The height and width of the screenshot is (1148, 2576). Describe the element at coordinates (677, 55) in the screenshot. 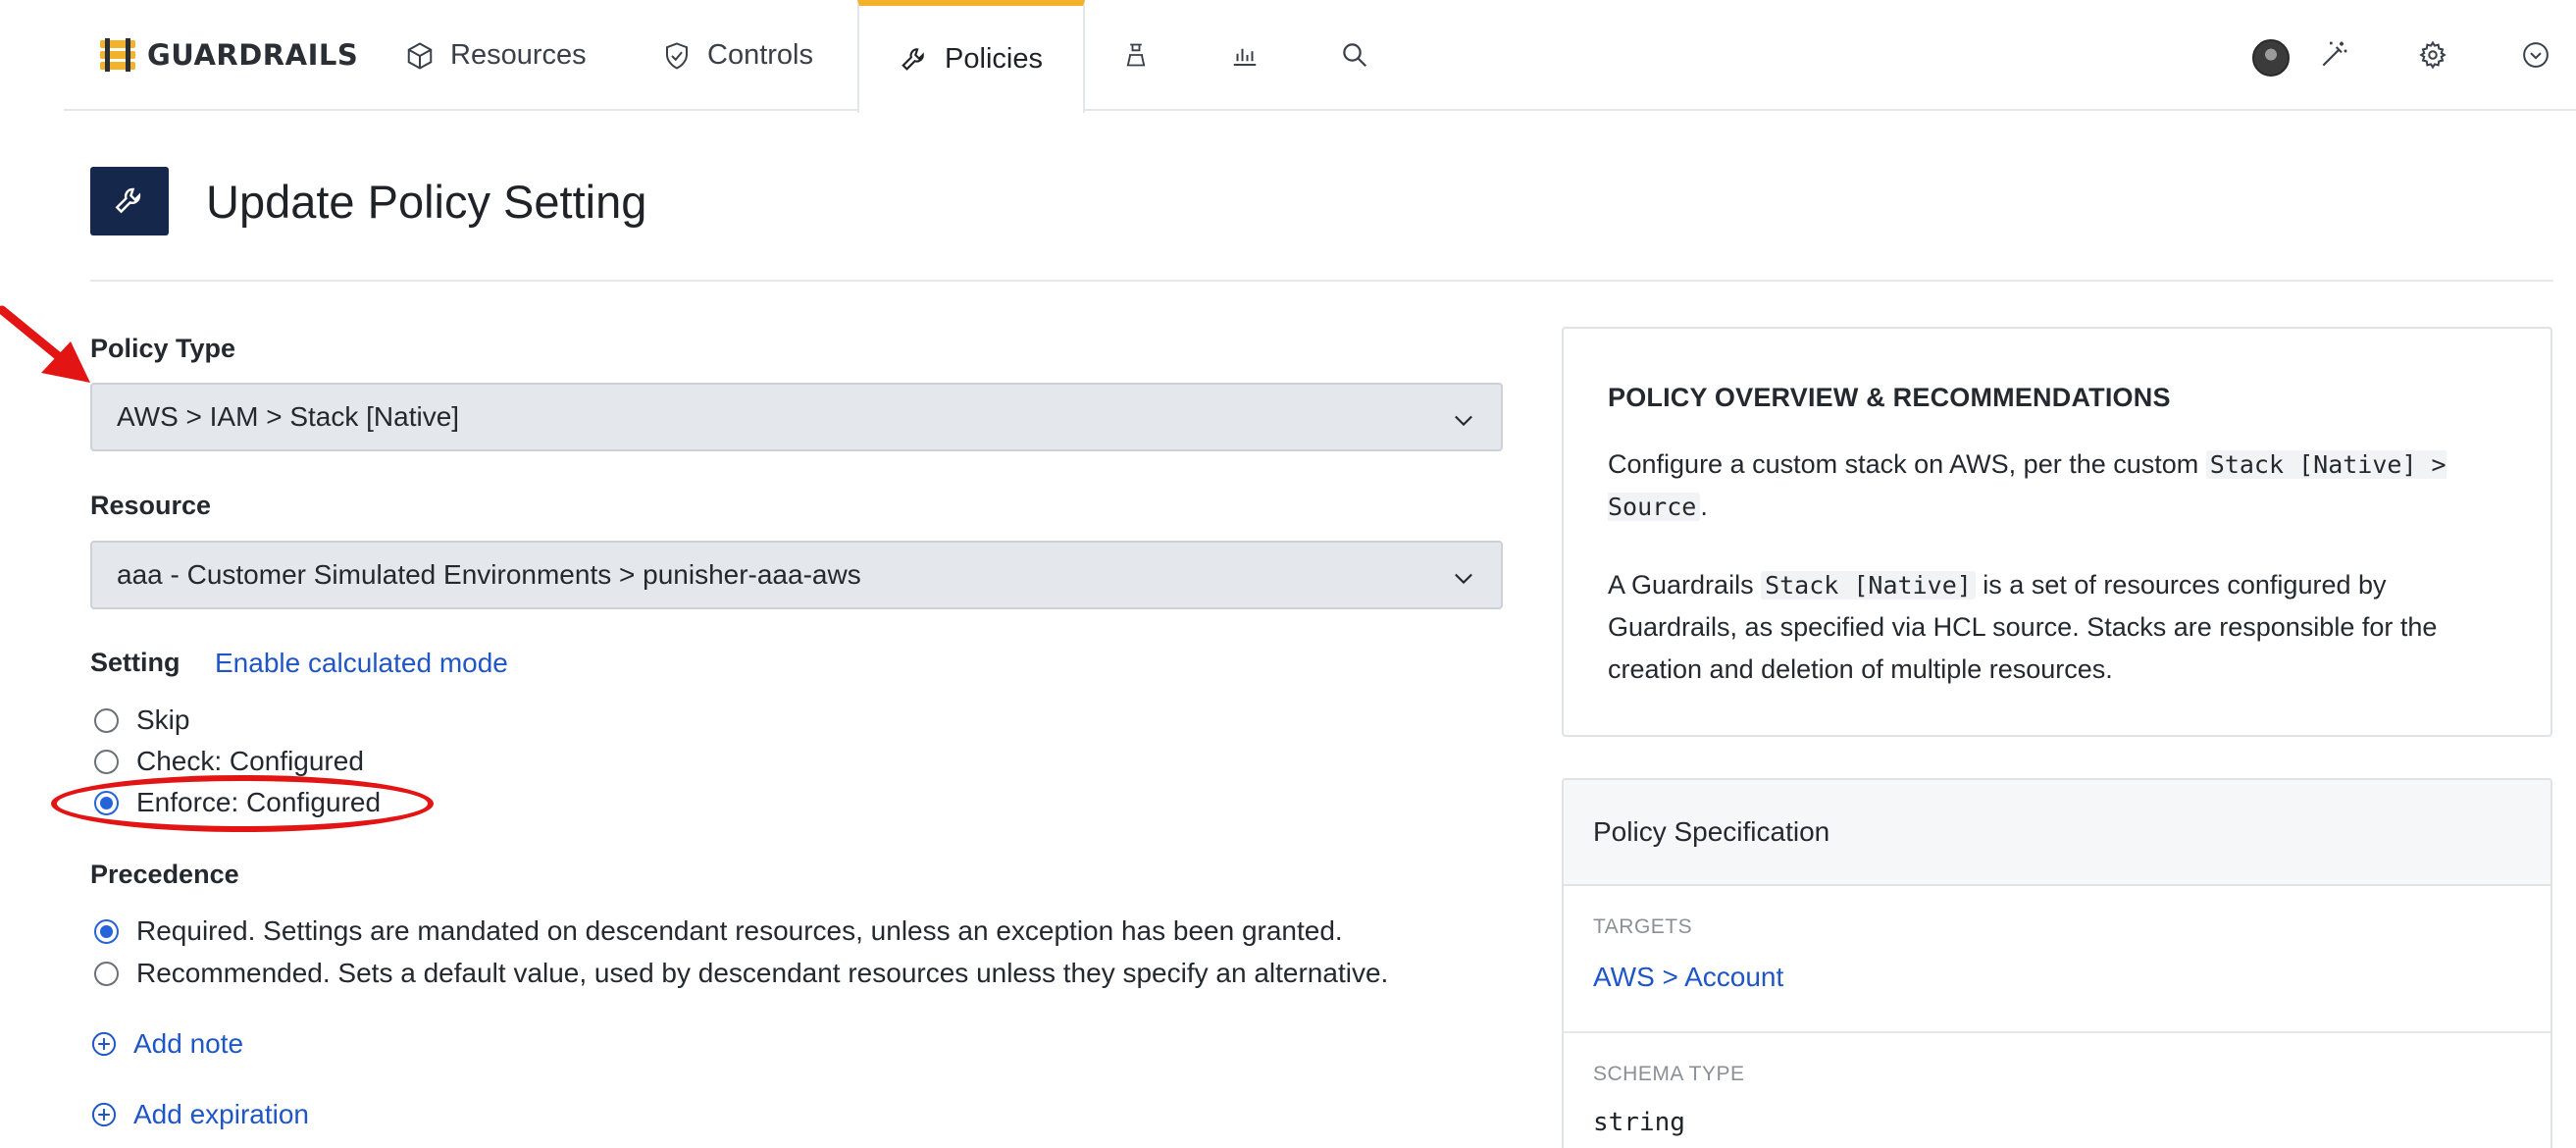

I see `shield-check-icon` at that location.